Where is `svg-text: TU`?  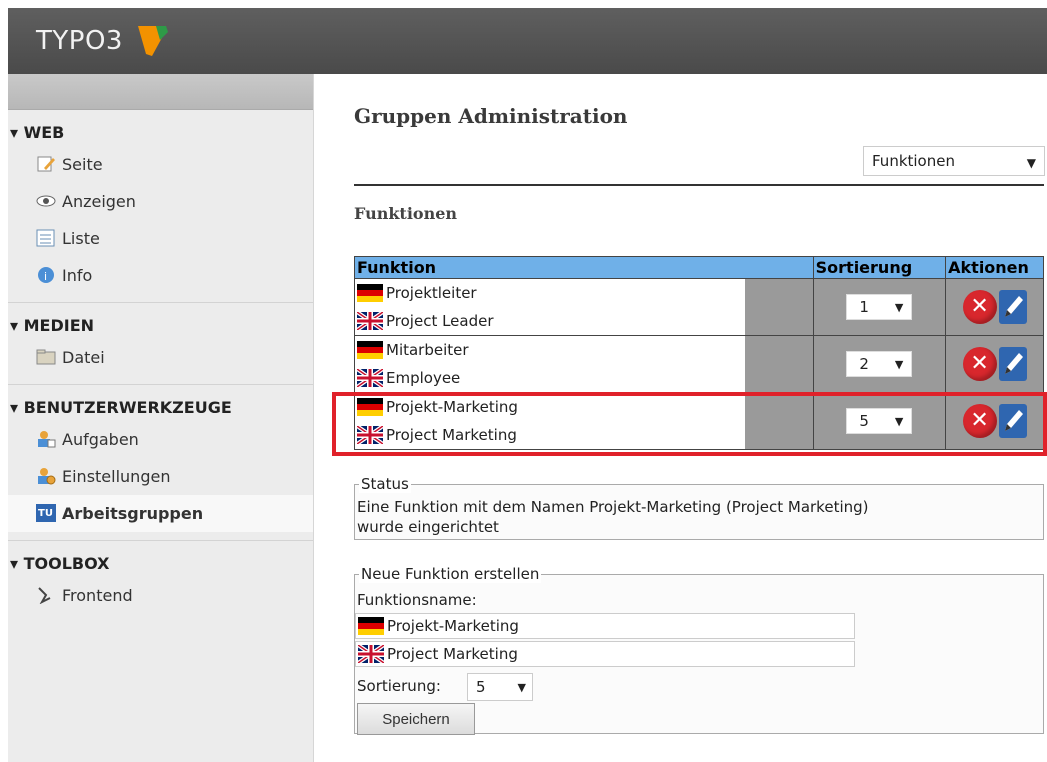 svg-text: TU is located at coordinates (45, 513).